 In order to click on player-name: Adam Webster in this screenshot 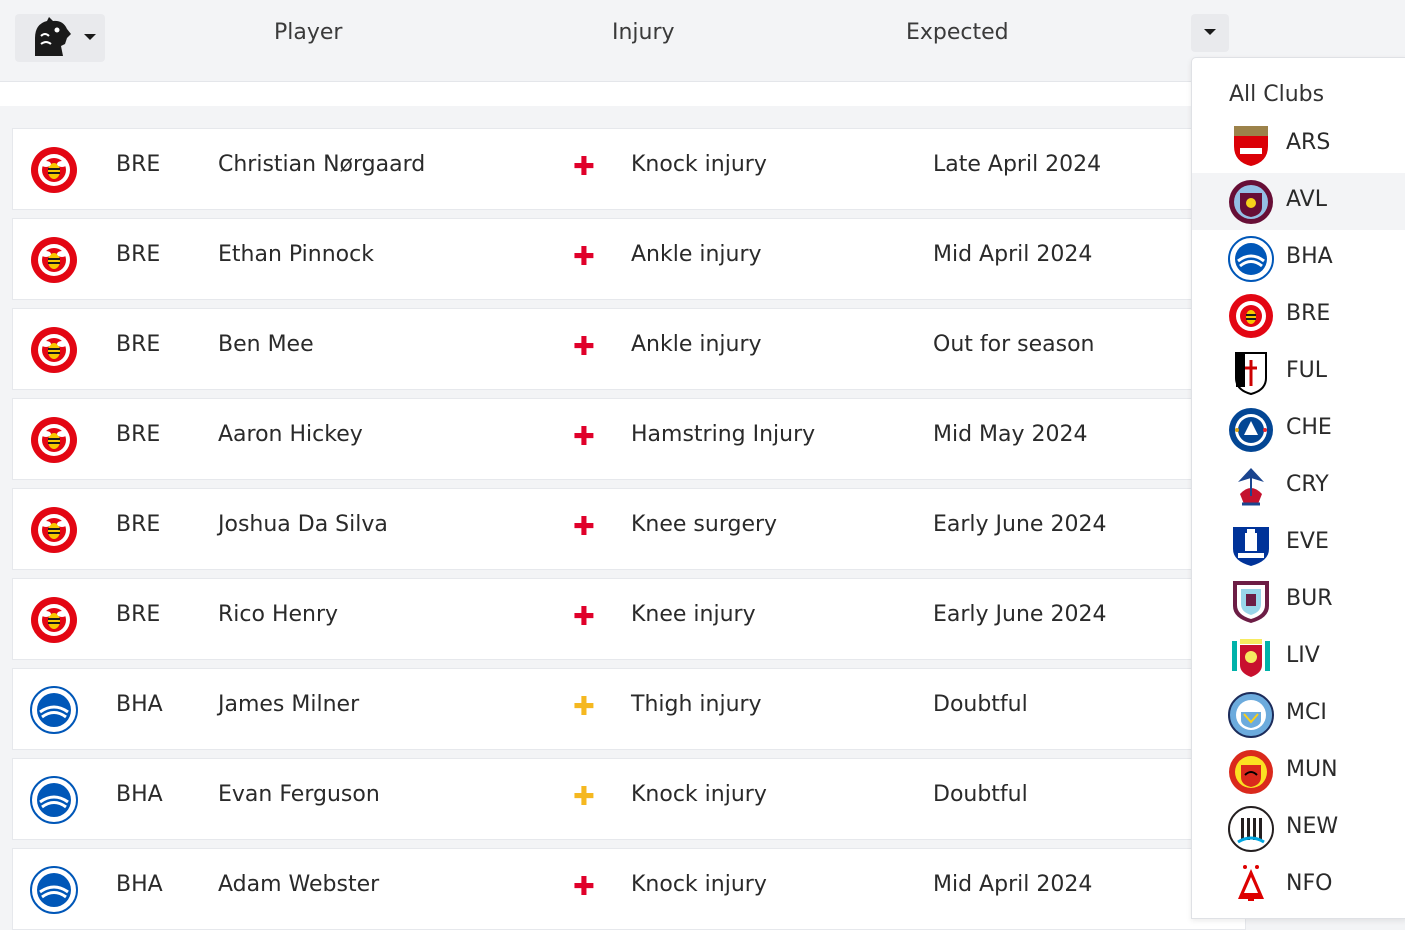, I will do `click(298, 884)`.